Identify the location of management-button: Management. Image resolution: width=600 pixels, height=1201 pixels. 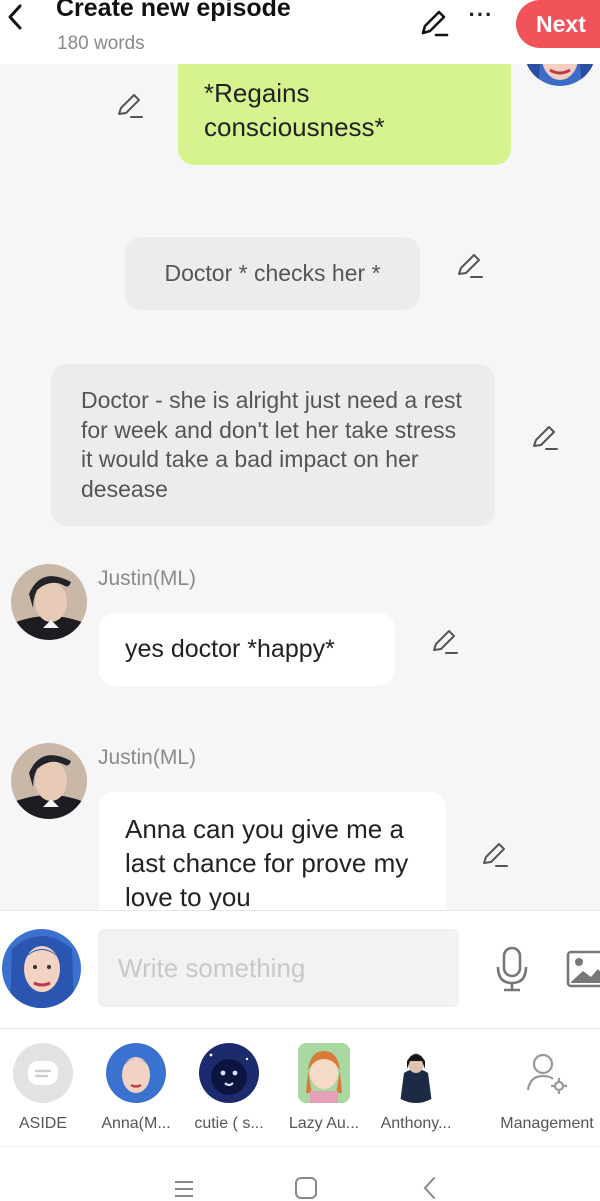
(547, 1088).